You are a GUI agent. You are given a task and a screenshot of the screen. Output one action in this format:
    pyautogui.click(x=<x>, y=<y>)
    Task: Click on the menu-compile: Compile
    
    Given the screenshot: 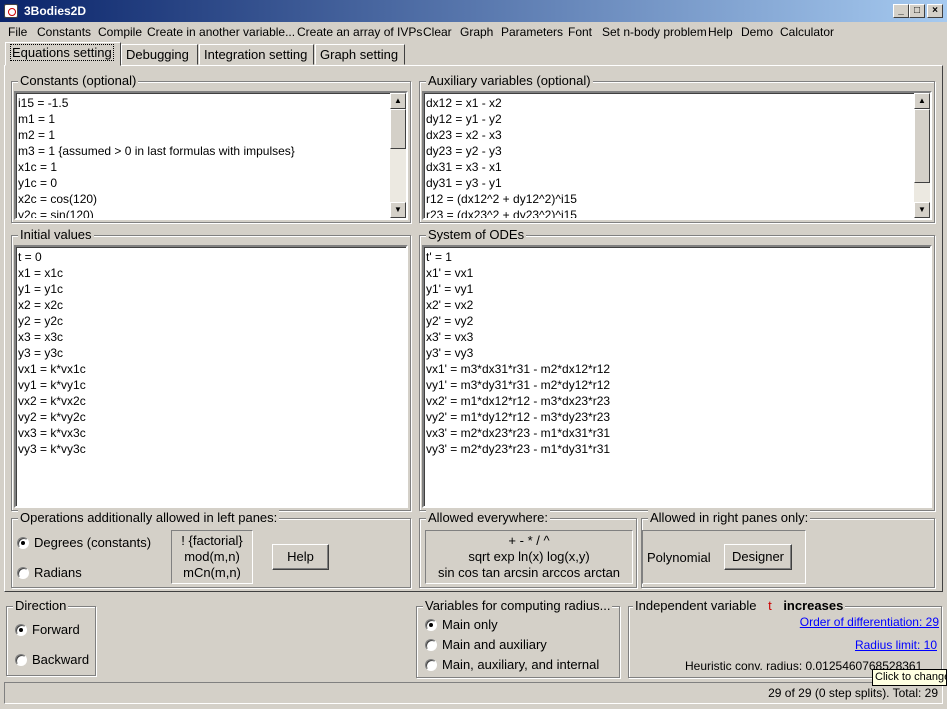 What is the action you would take?
    pyautogui.click(x=120, y=32)
    